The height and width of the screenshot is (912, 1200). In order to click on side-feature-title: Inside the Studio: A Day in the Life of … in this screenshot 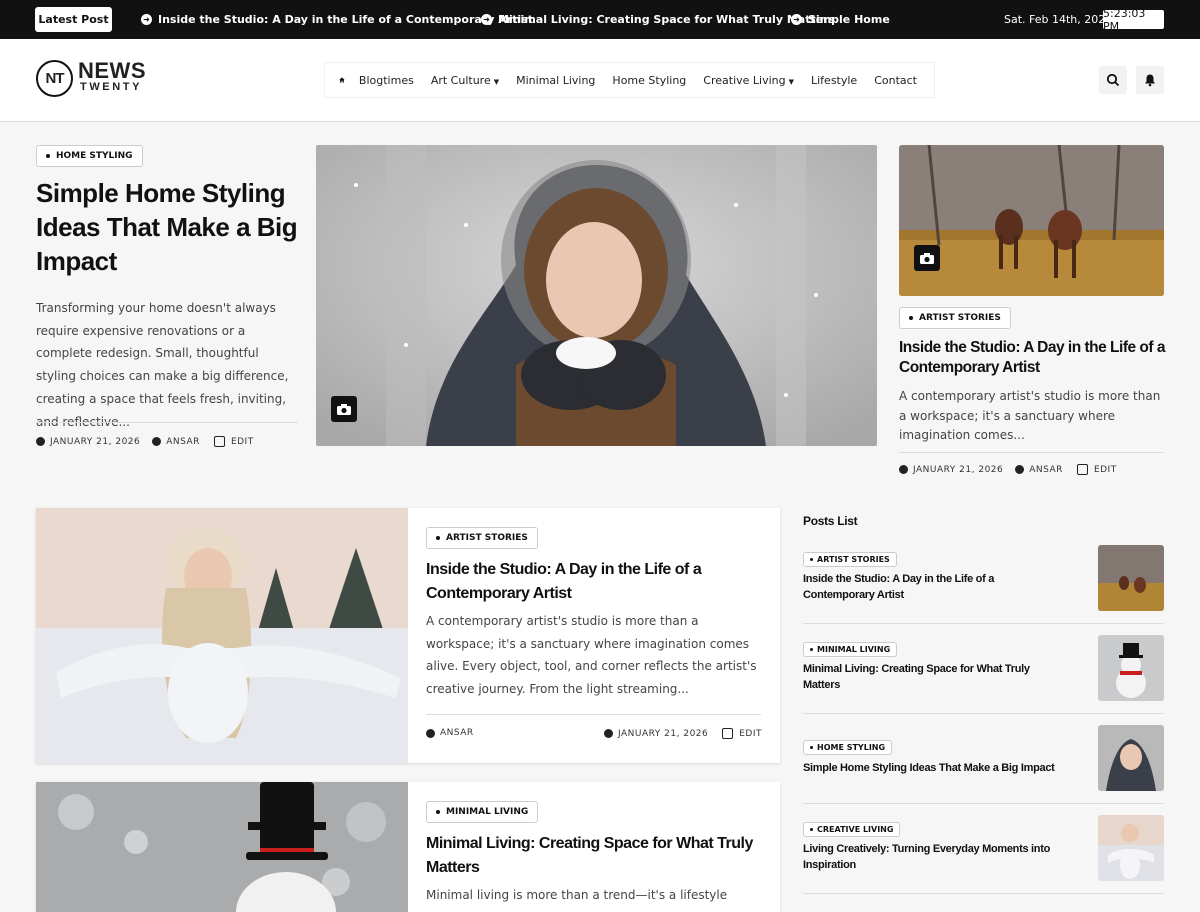, I will do `click(1033, 358)`.